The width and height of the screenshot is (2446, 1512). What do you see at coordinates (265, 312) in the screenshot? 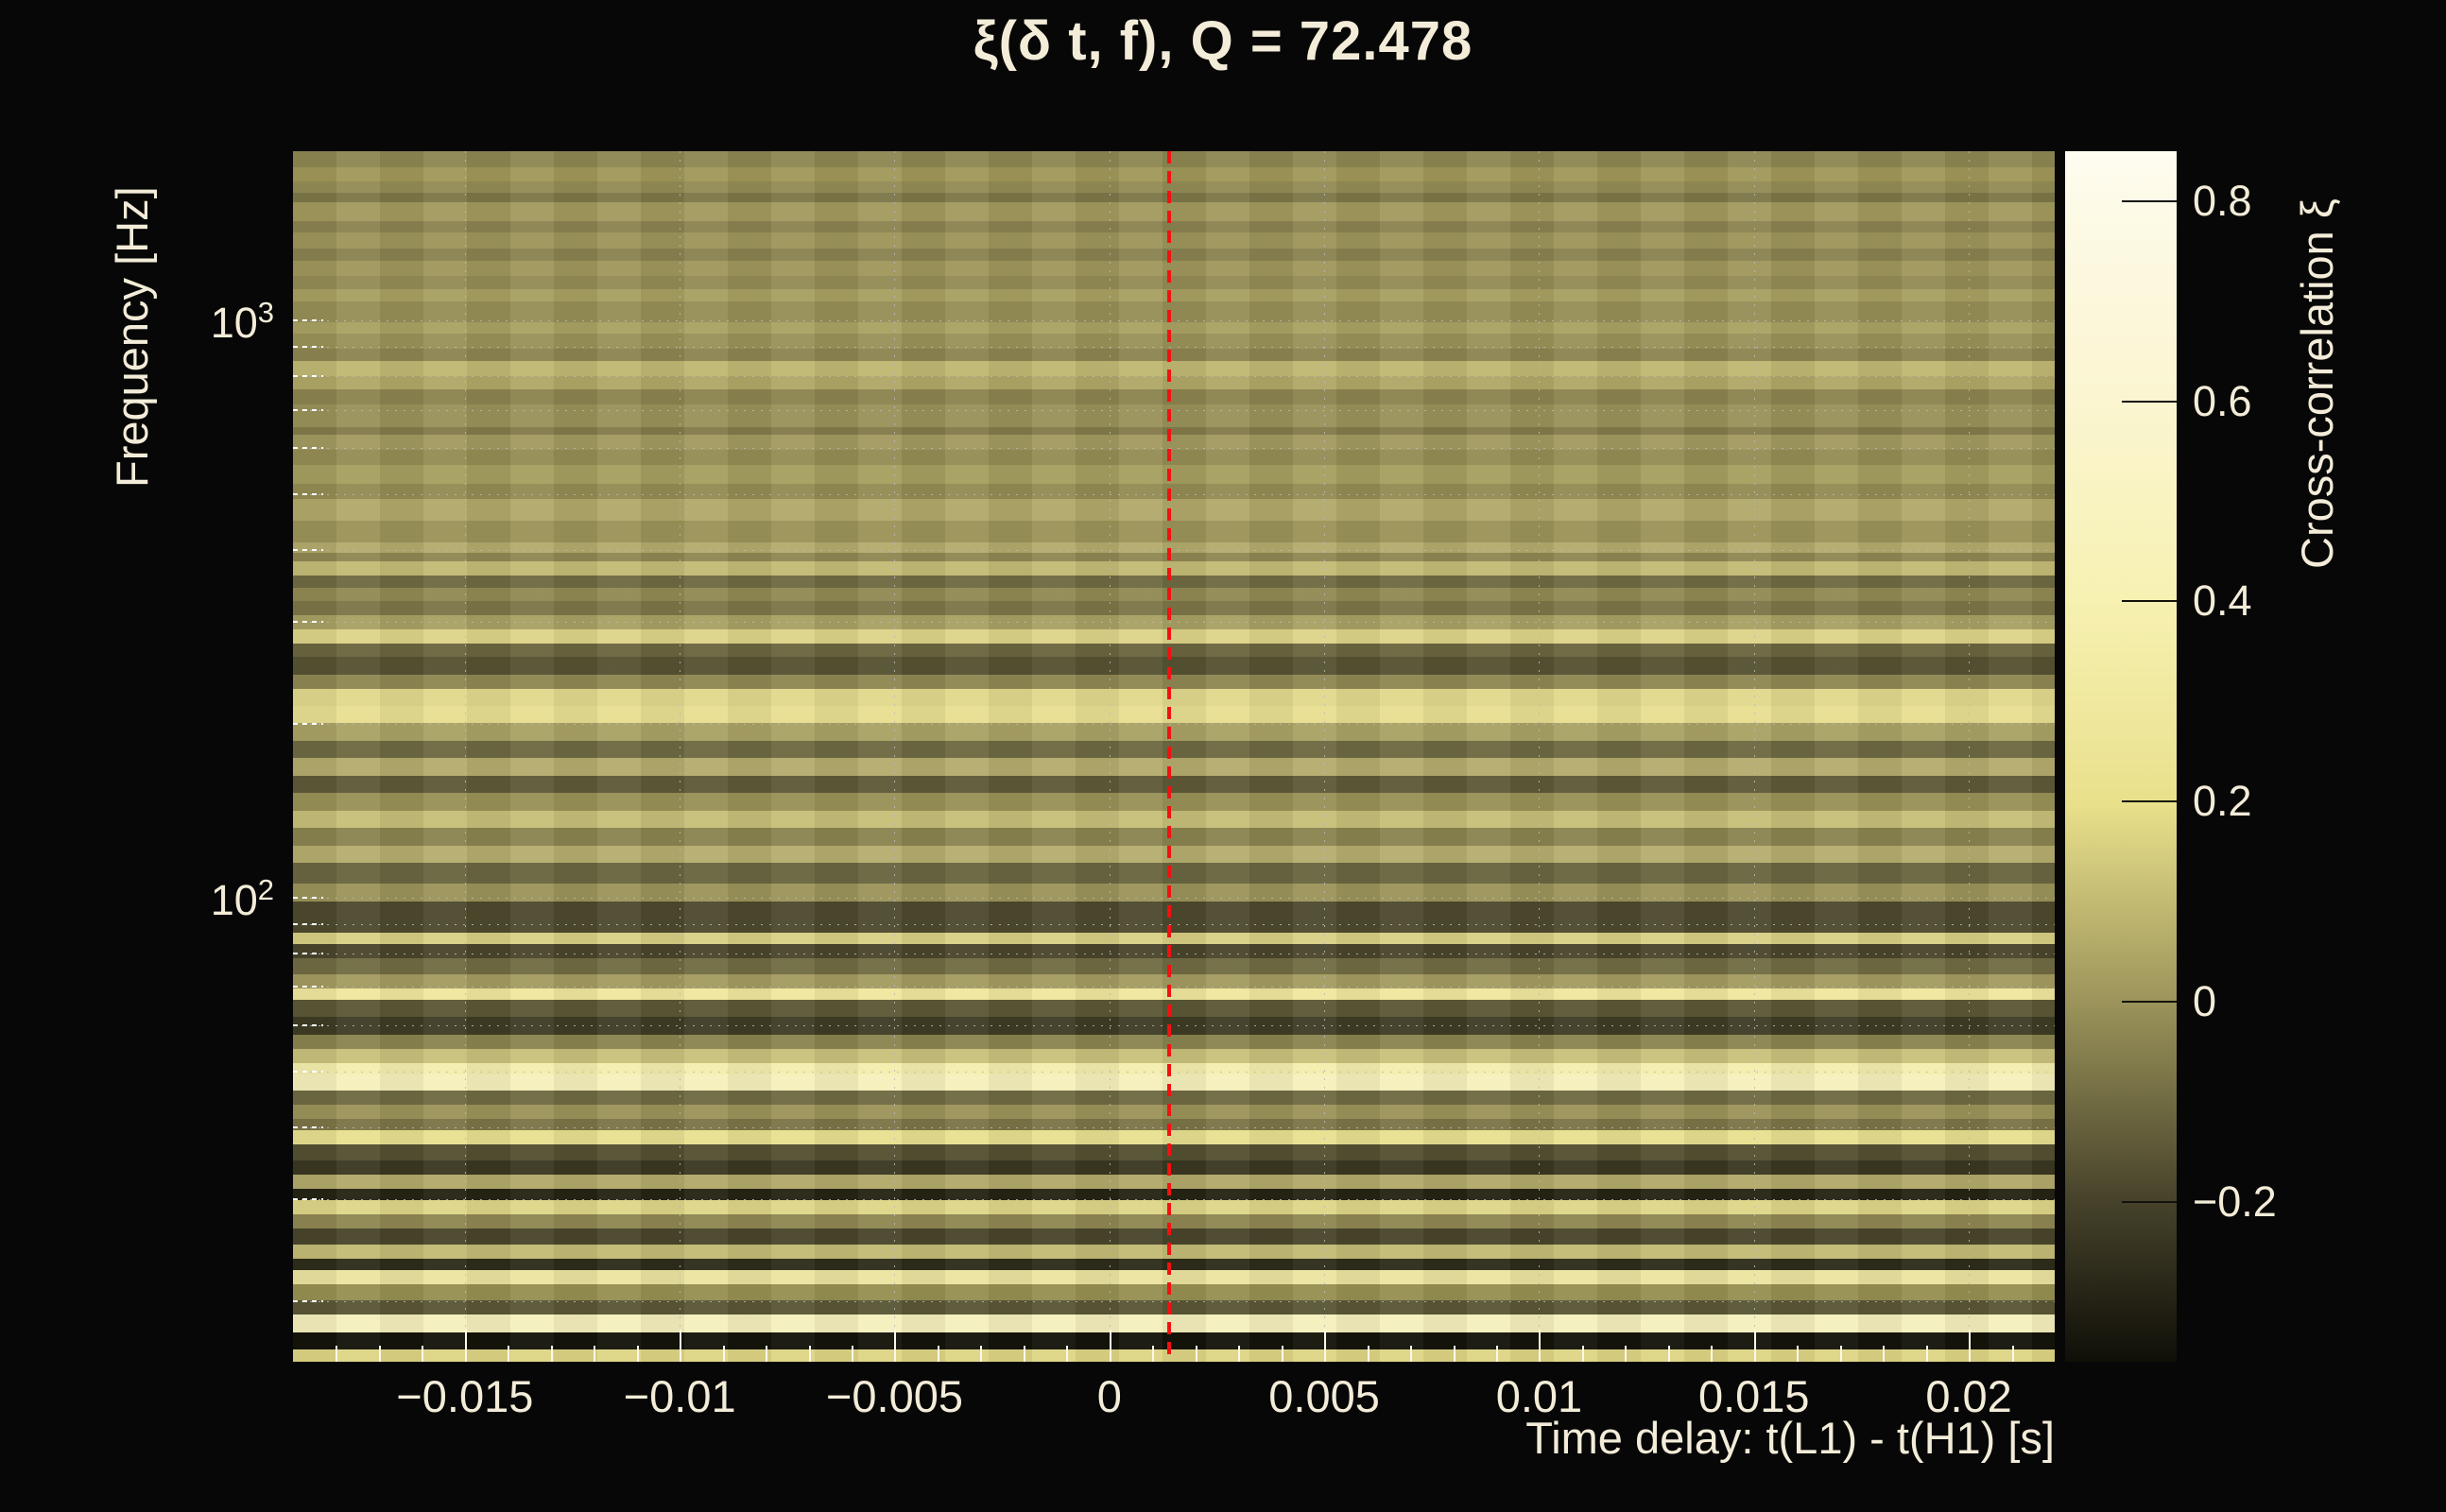
I see `y-tick-exponent: 3` at bounding box center [265, 312].